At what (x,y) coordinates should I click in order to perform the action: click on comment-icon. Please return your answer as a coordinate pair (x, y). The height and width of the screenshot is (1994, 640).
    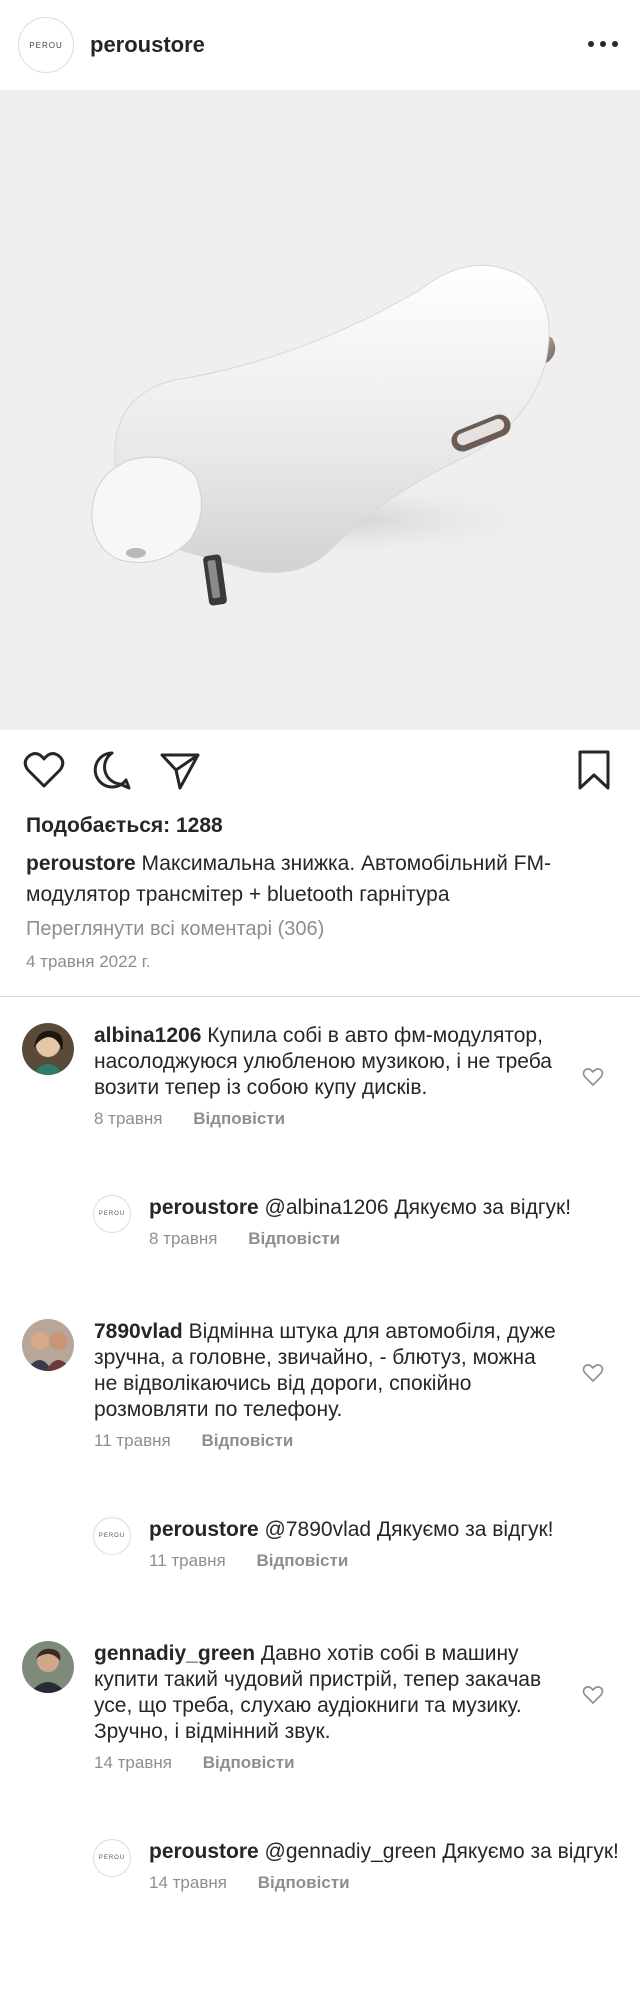
    Looking at the image, I should click on (112, 770).